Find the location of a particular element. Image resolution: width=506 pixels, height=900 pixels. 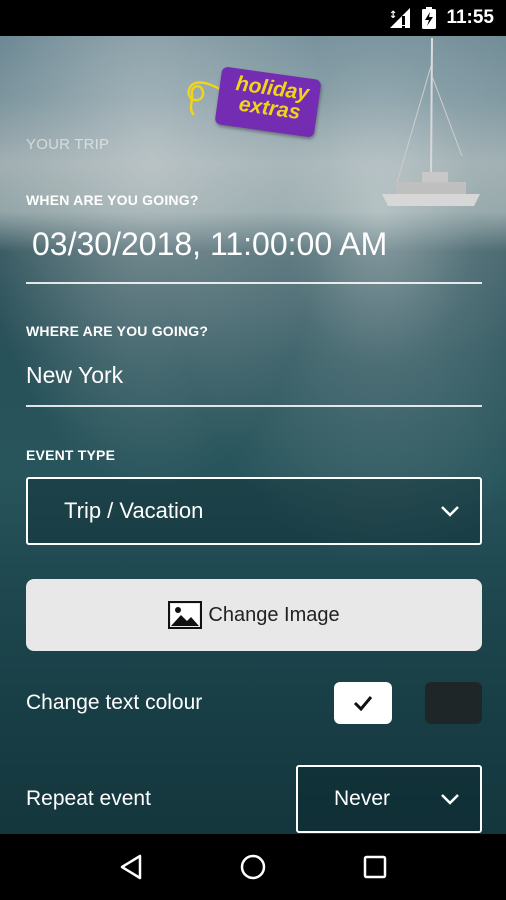

colour-swatch-white is located at coordinates (363, 703).